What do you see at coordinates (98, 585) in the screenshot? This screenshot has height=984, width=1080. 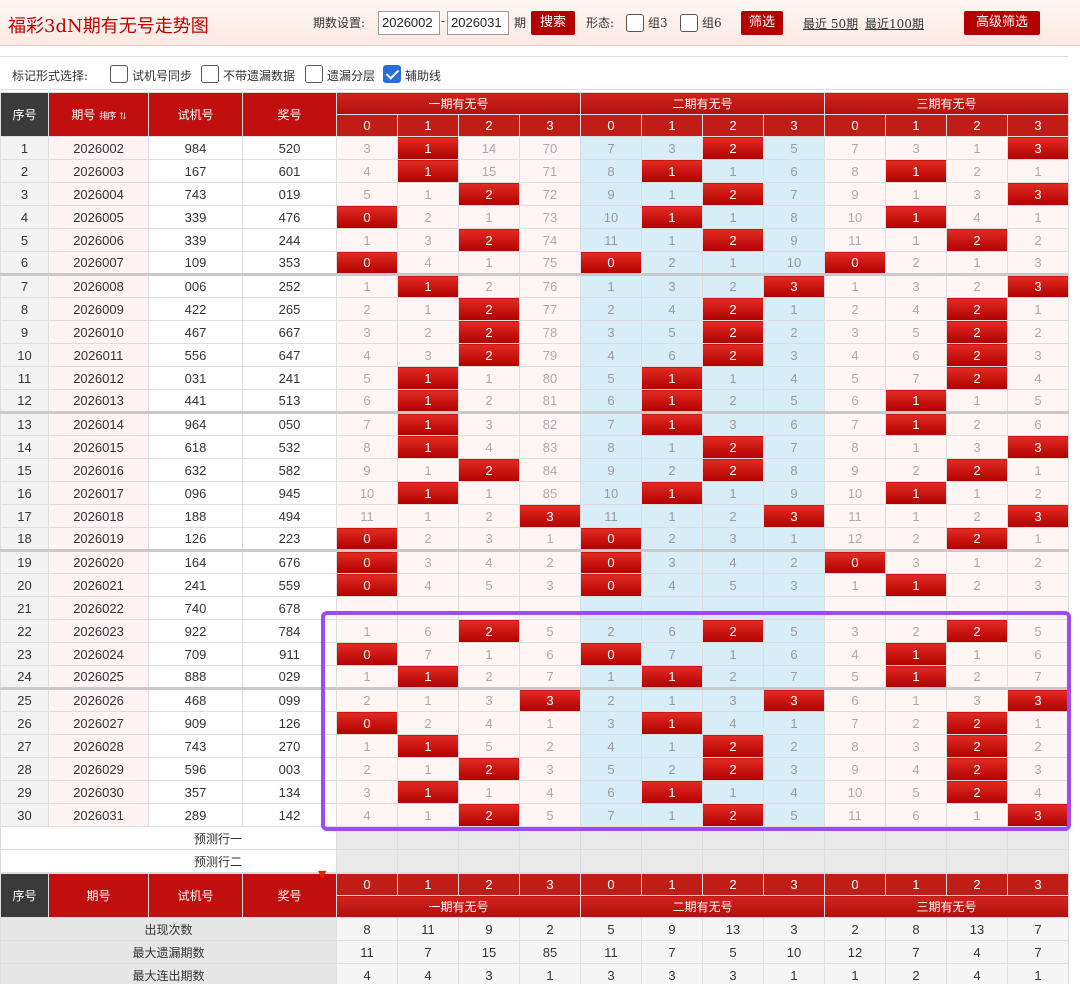 I see `row-period: 2026021` at bounding box center [98, 585].